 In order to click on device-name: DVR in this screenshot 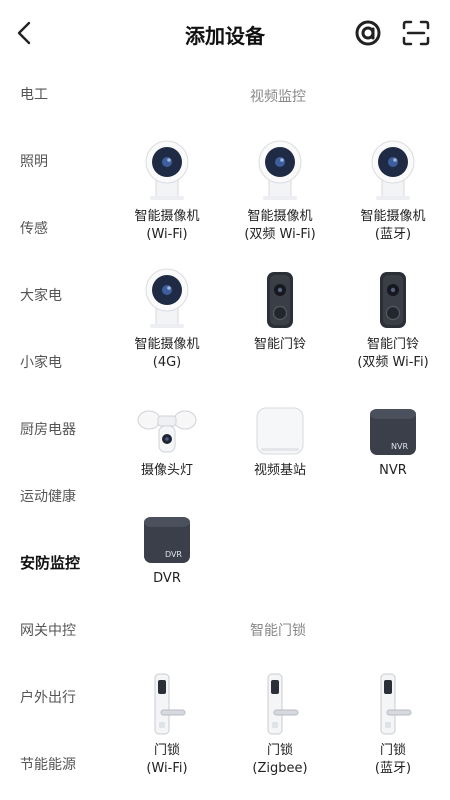, I will do `click(167, 578)`.